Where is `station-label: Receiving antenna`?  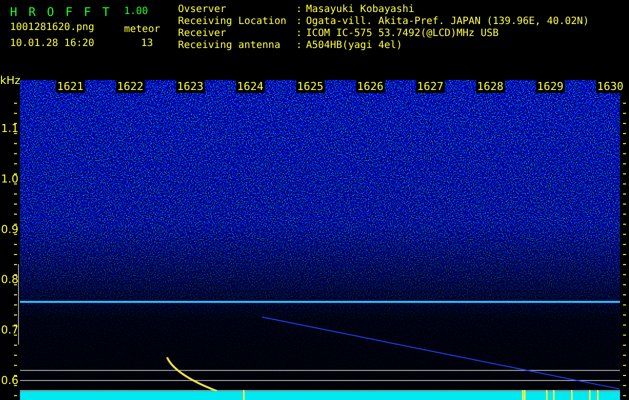 station-label: Receiving antenna is located at coordinates (229, 46).